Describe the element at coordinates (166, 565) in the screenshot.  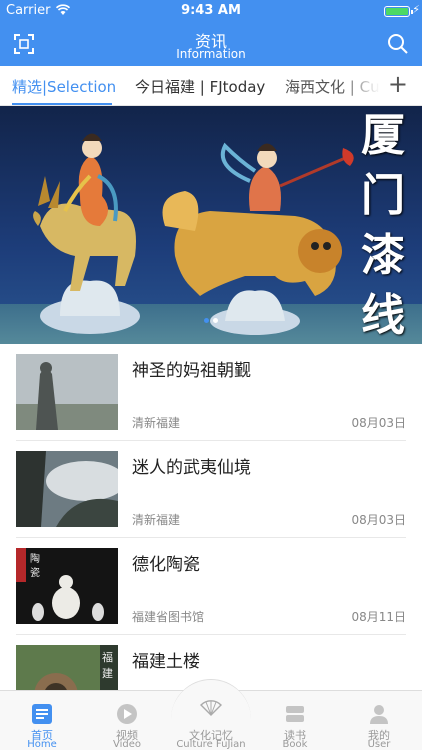
I see `news-title: 德化陶瓷` at that location.